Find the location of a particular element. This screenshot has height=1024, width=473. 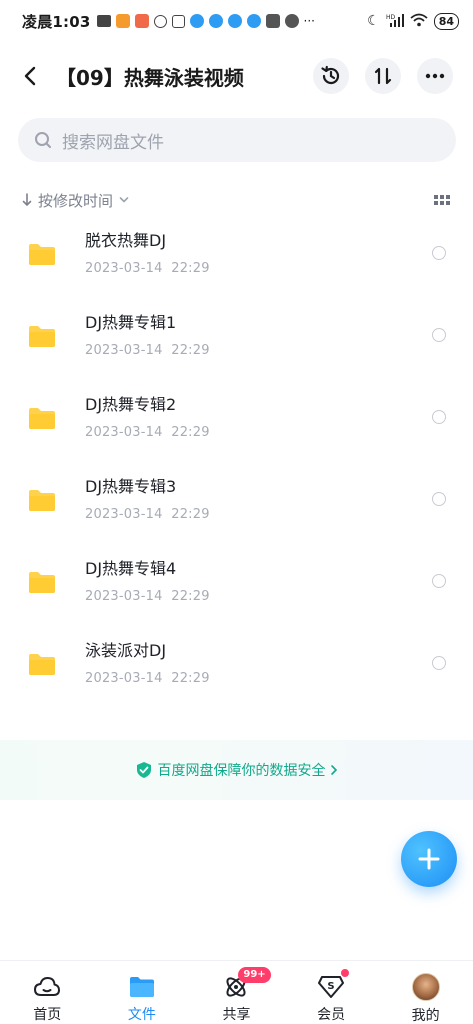

file-name: 脱衣热舞DJ is located at coordinates (126, 240).